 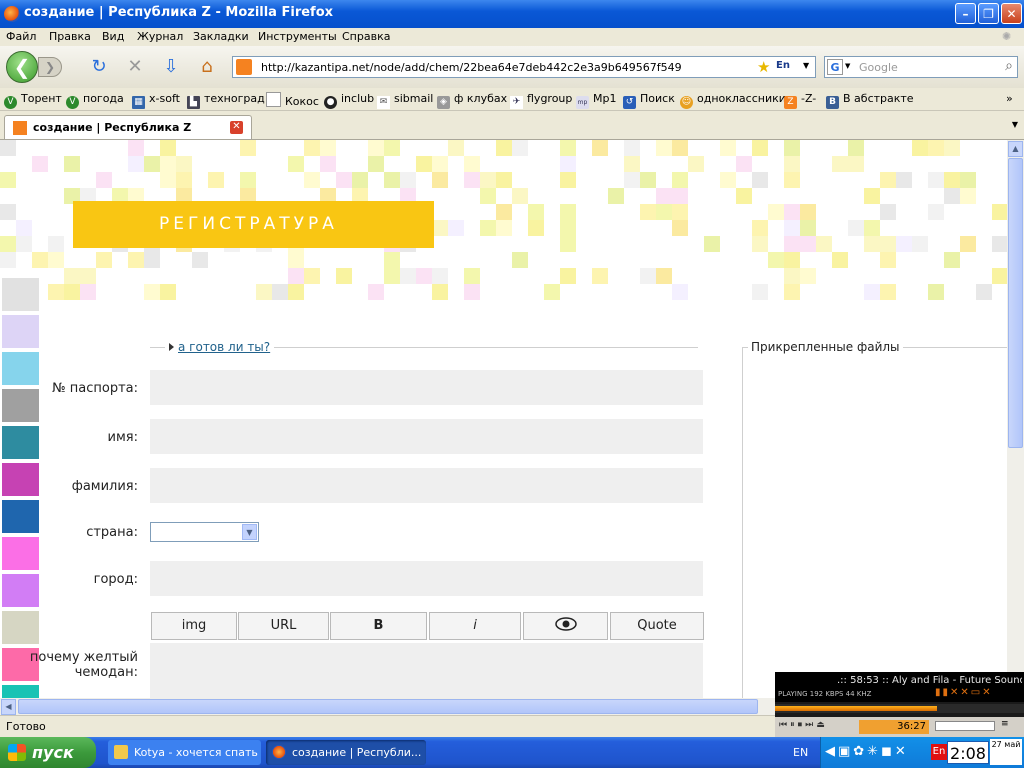 I want to click on vk-icon: B, so click(x=832, y=102).